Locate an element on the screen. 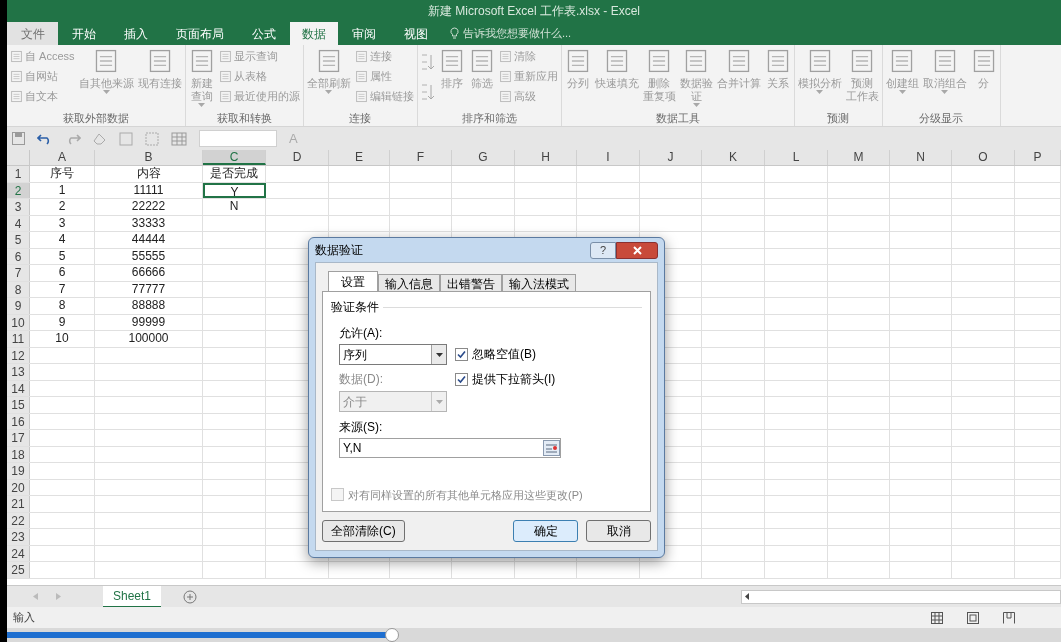  column-header: J is located at coordinates (671, 157).